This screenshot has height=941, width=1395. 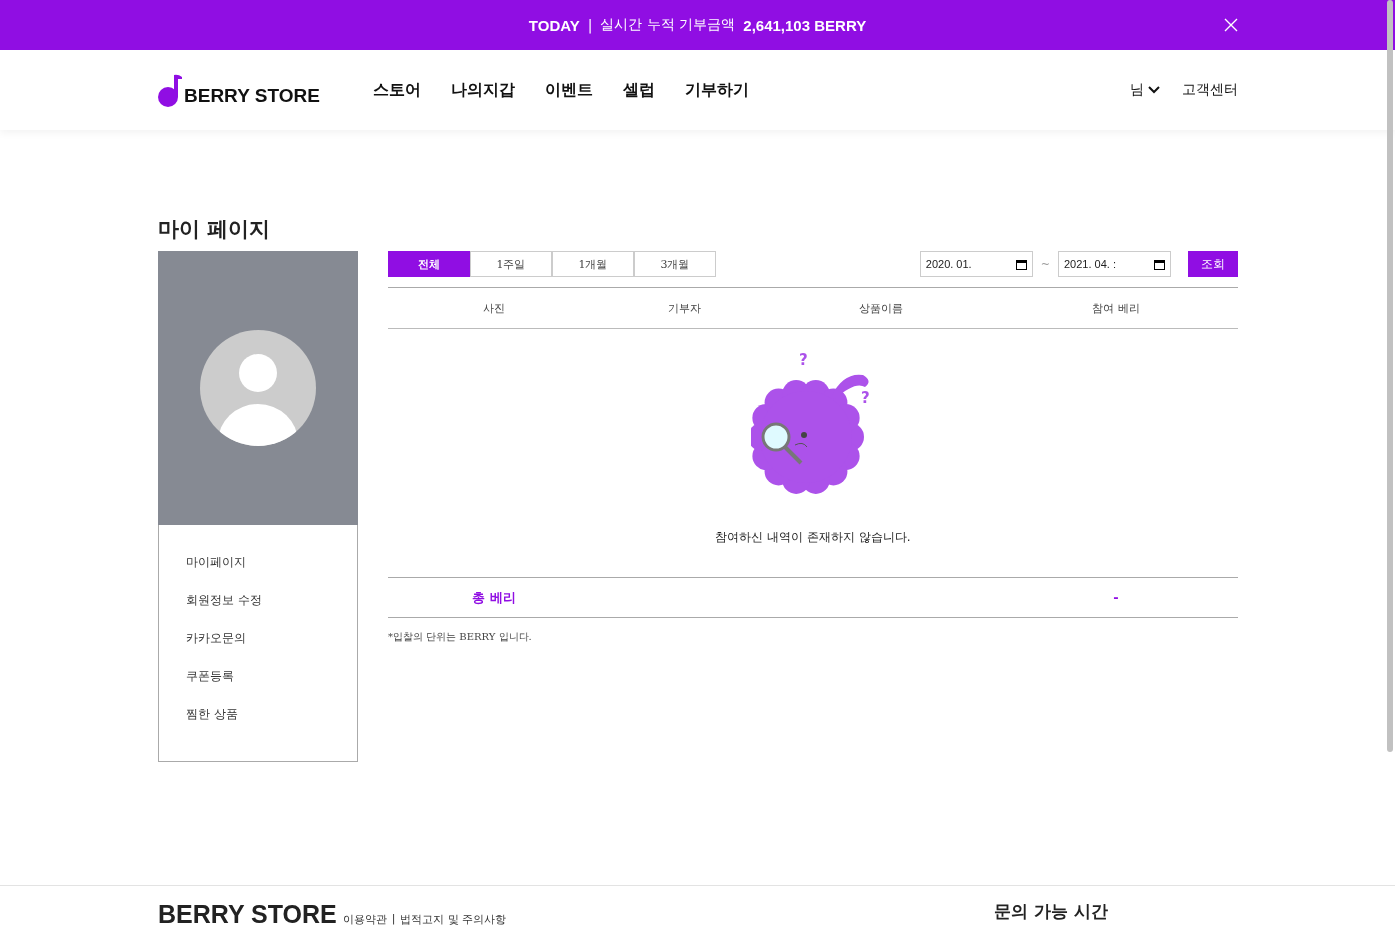 I want to click on date-field: 2021. 04. :, so click(x=1114, y=264).